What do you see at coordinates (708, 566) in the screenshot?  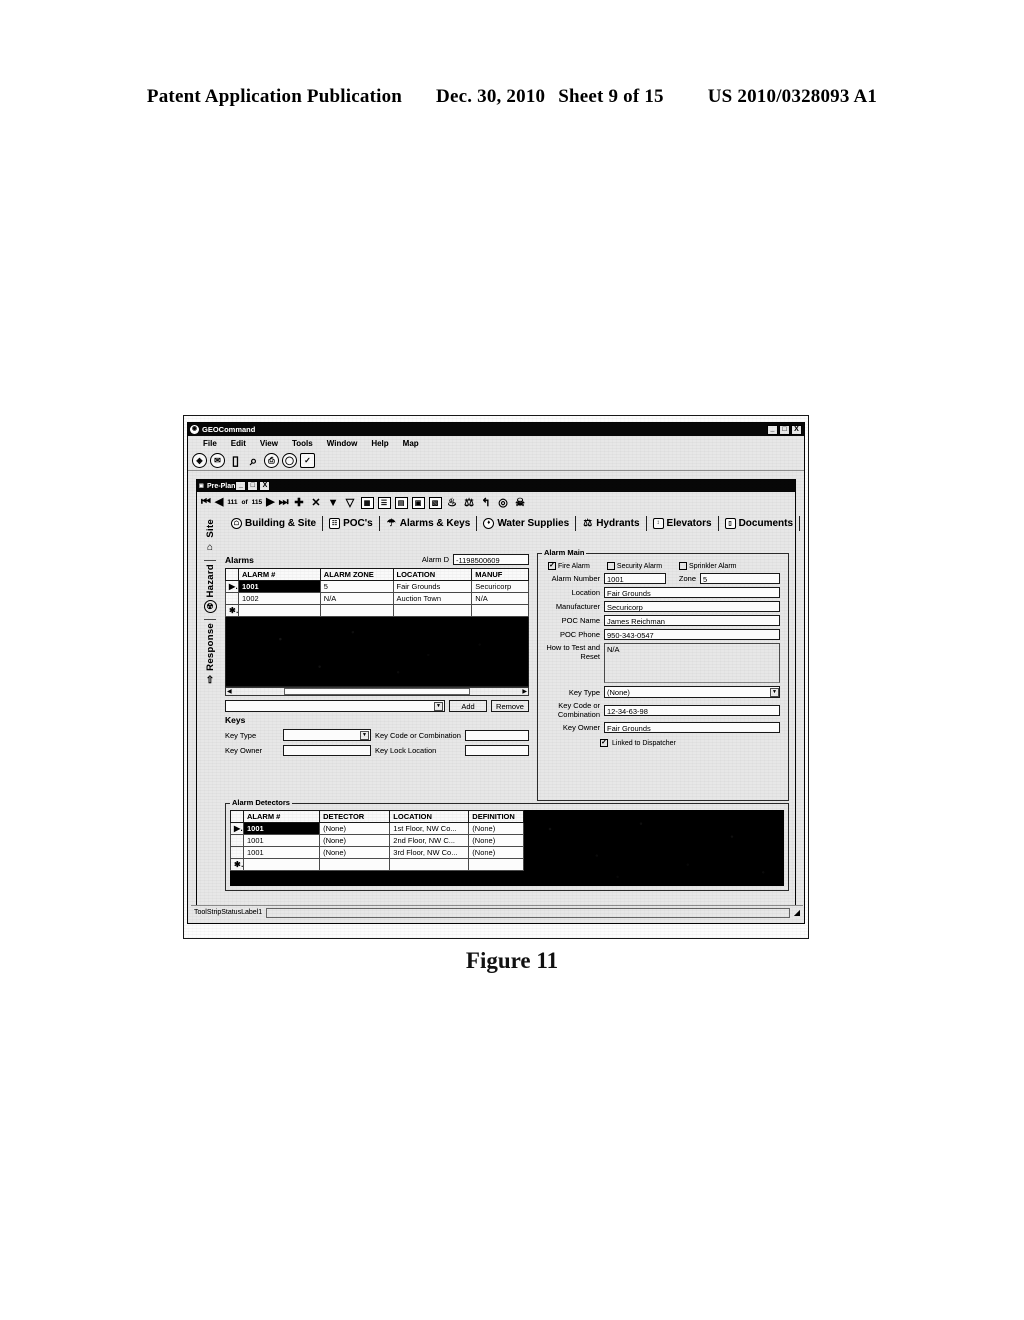 I see `sprinkler-alarm-checkbox-group: Sprinkler Alarm` at bounding box center [708, 566].